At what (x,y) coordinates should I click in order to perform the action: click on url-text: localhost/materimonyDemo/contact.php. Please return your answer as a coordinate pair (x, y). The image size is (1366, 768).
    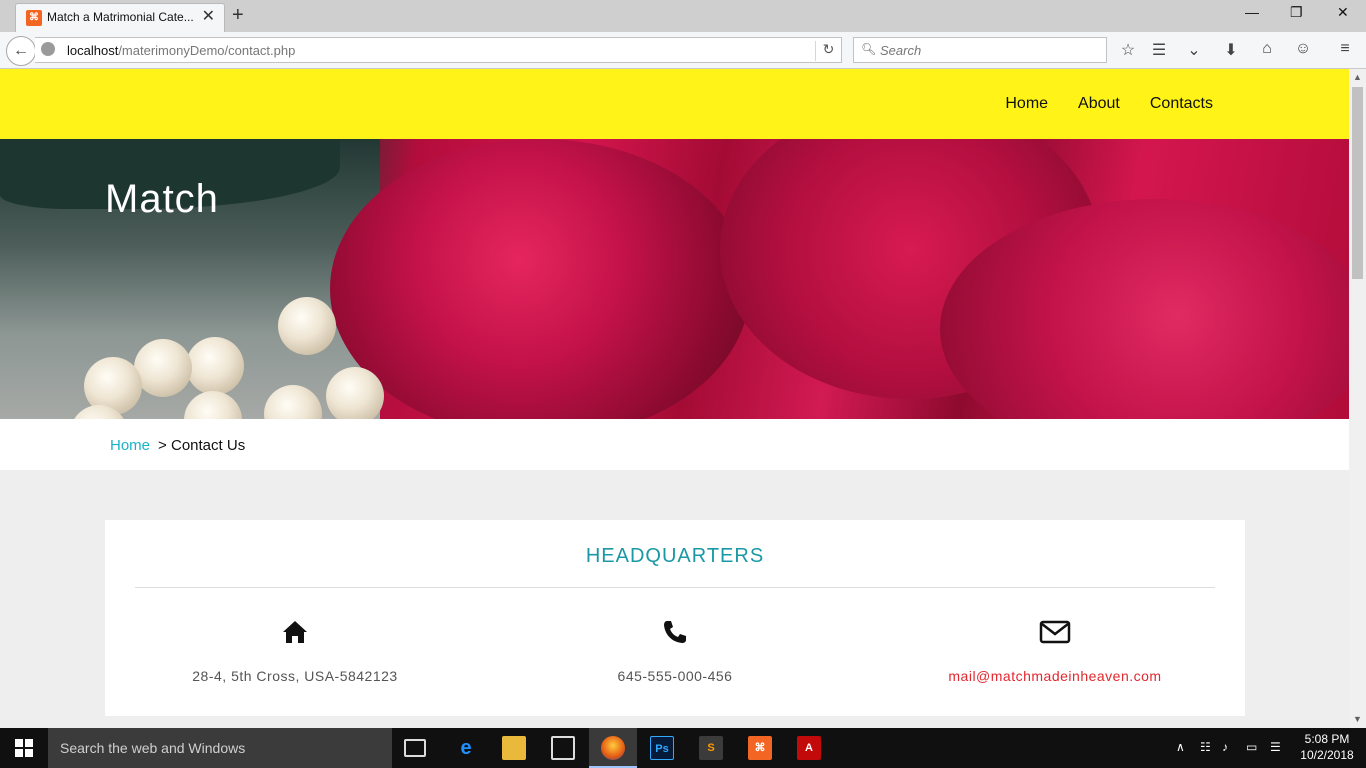
    Looking at the image, I should click on (181, 50).